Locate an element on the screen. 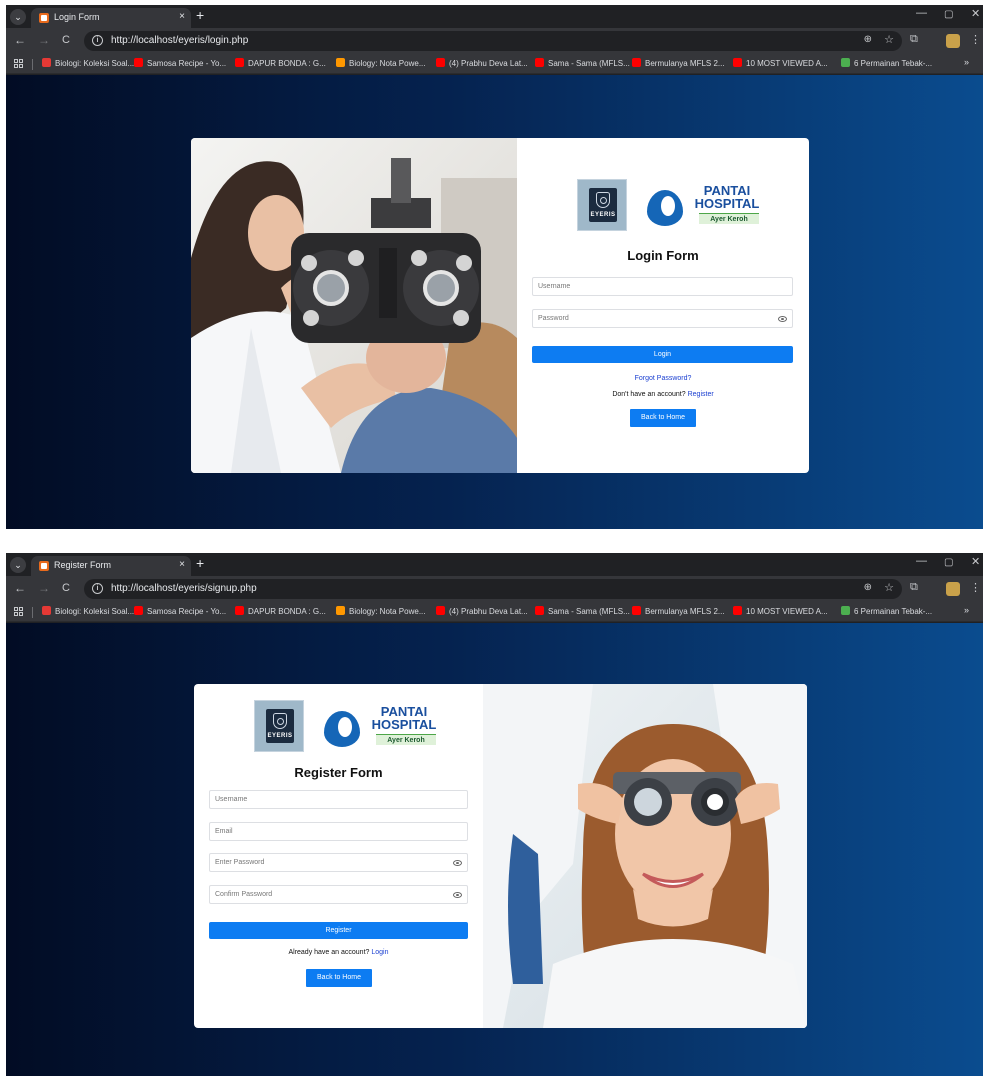 This screenshot has height=1076, width=983. show-confirm-password-icon is located at coordinates (457, 895).